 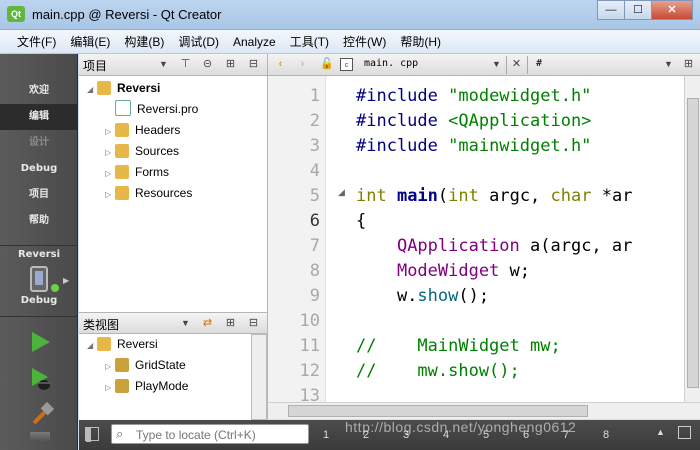 What do you see at coordinates (92, 345) in the screenshot?
I see `no-arrow: ◢` at bounding box center [92, 345].